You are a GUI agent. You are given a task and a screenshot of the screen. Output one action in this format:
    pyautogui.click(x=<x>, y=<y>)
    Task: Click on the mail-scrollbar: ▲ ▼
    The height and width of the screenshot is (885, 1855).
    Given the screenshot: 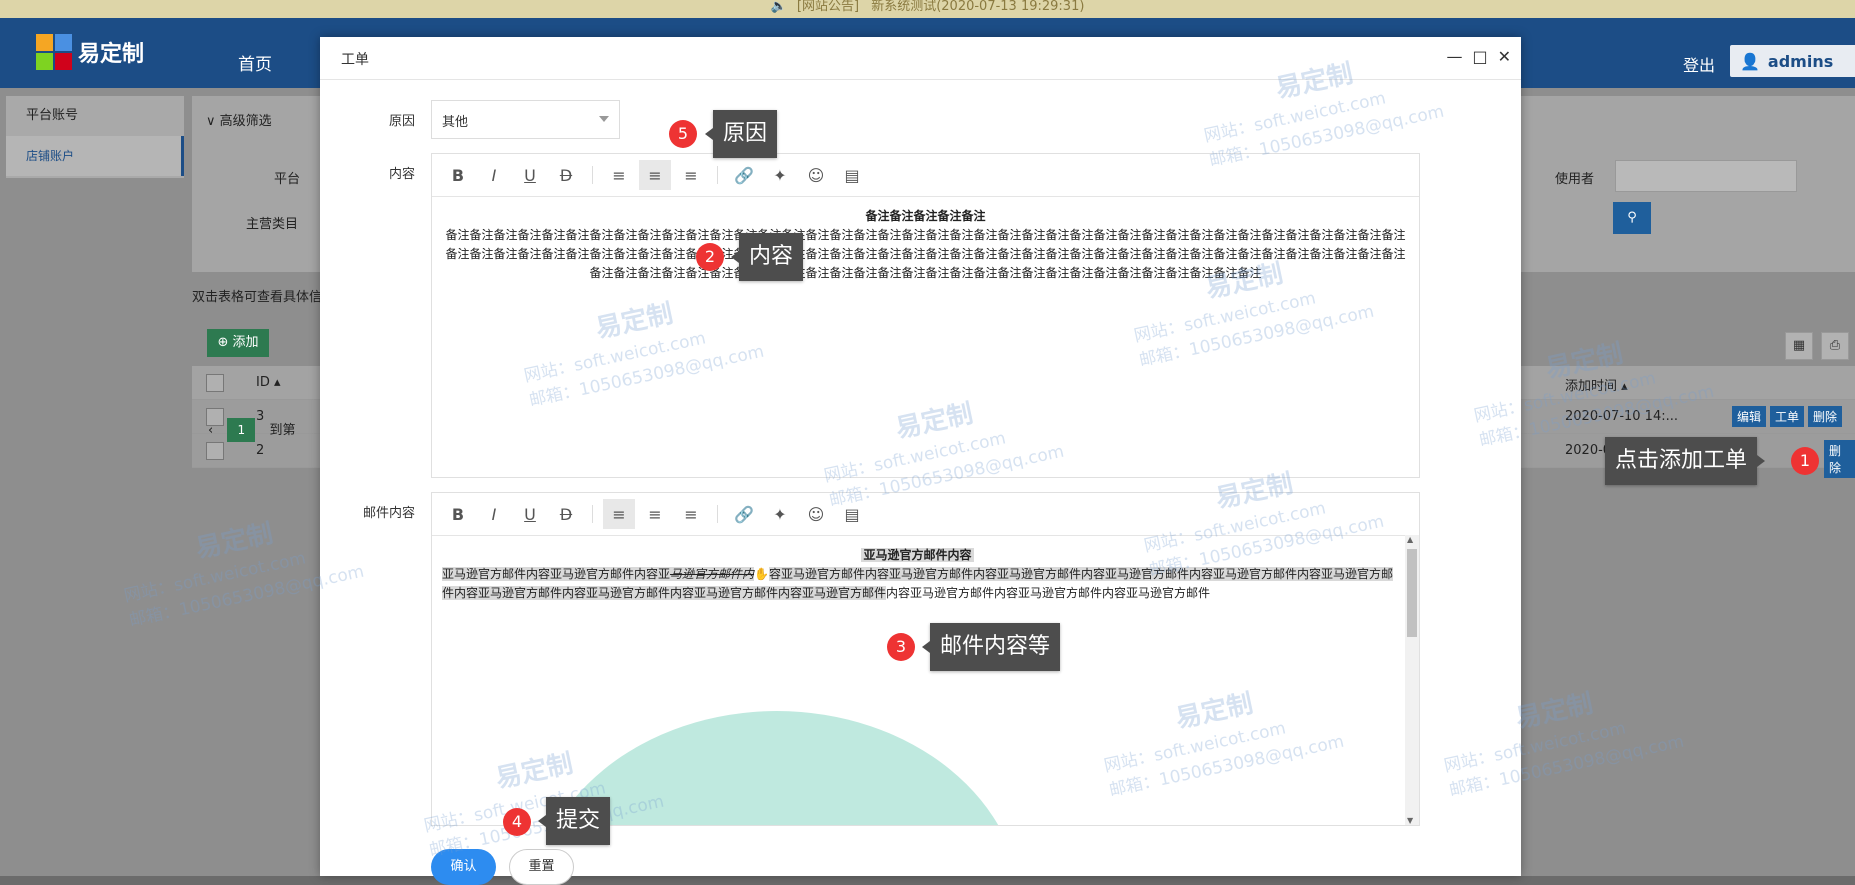 What is the action you would take?
    pyautogui.click(x=1412, y=680)
    